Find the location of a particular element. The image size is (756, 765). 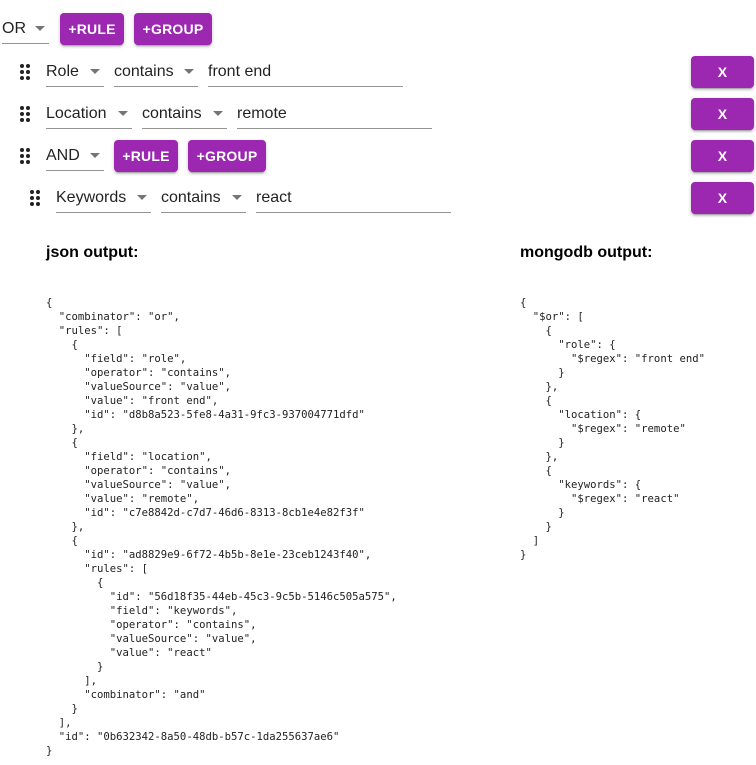

value-input: remote is located at coordinates (334, 114).